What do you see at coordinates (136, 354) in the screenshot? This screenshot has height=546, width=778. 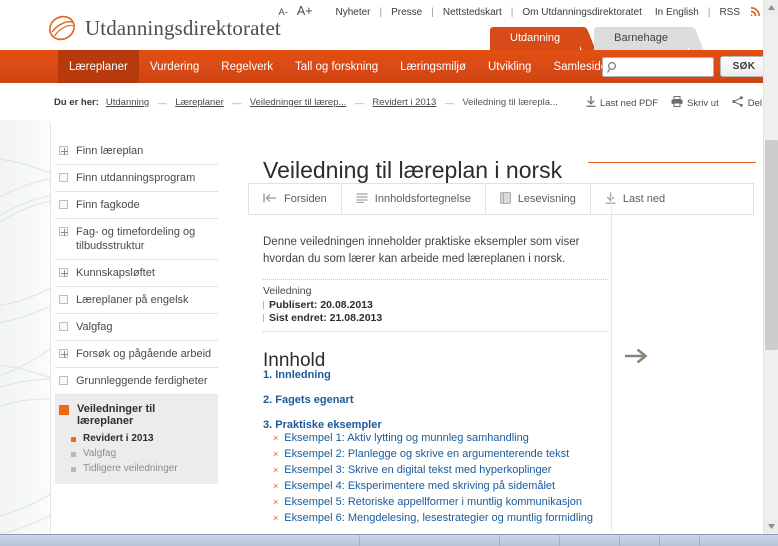 I see `sidebar-item-forsok-og-pagaende-arbeid: Forsøk og pågående arbeid` at bounding box center [136, 354].